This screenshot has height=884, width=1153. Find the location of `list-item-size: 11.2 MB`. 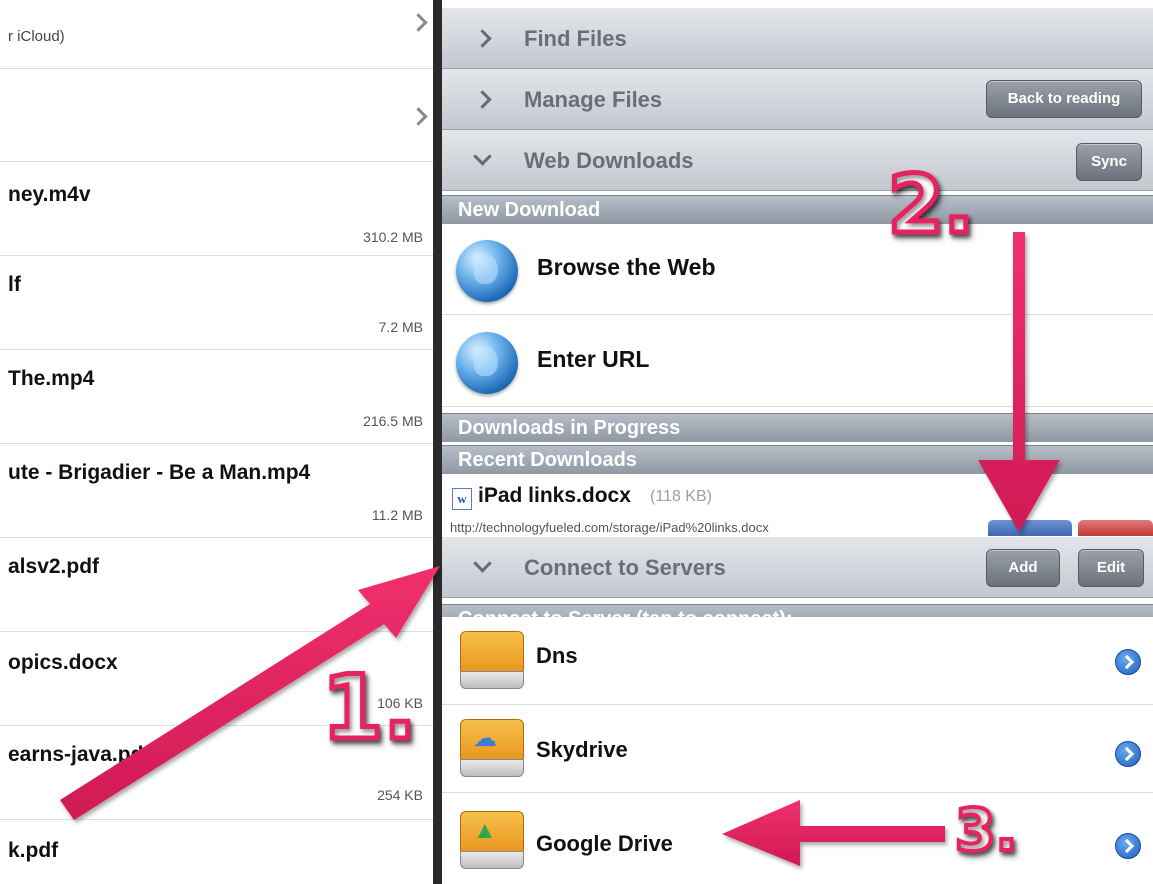

list-item-size: 11.2 MB is located at coordinates (397, 515).